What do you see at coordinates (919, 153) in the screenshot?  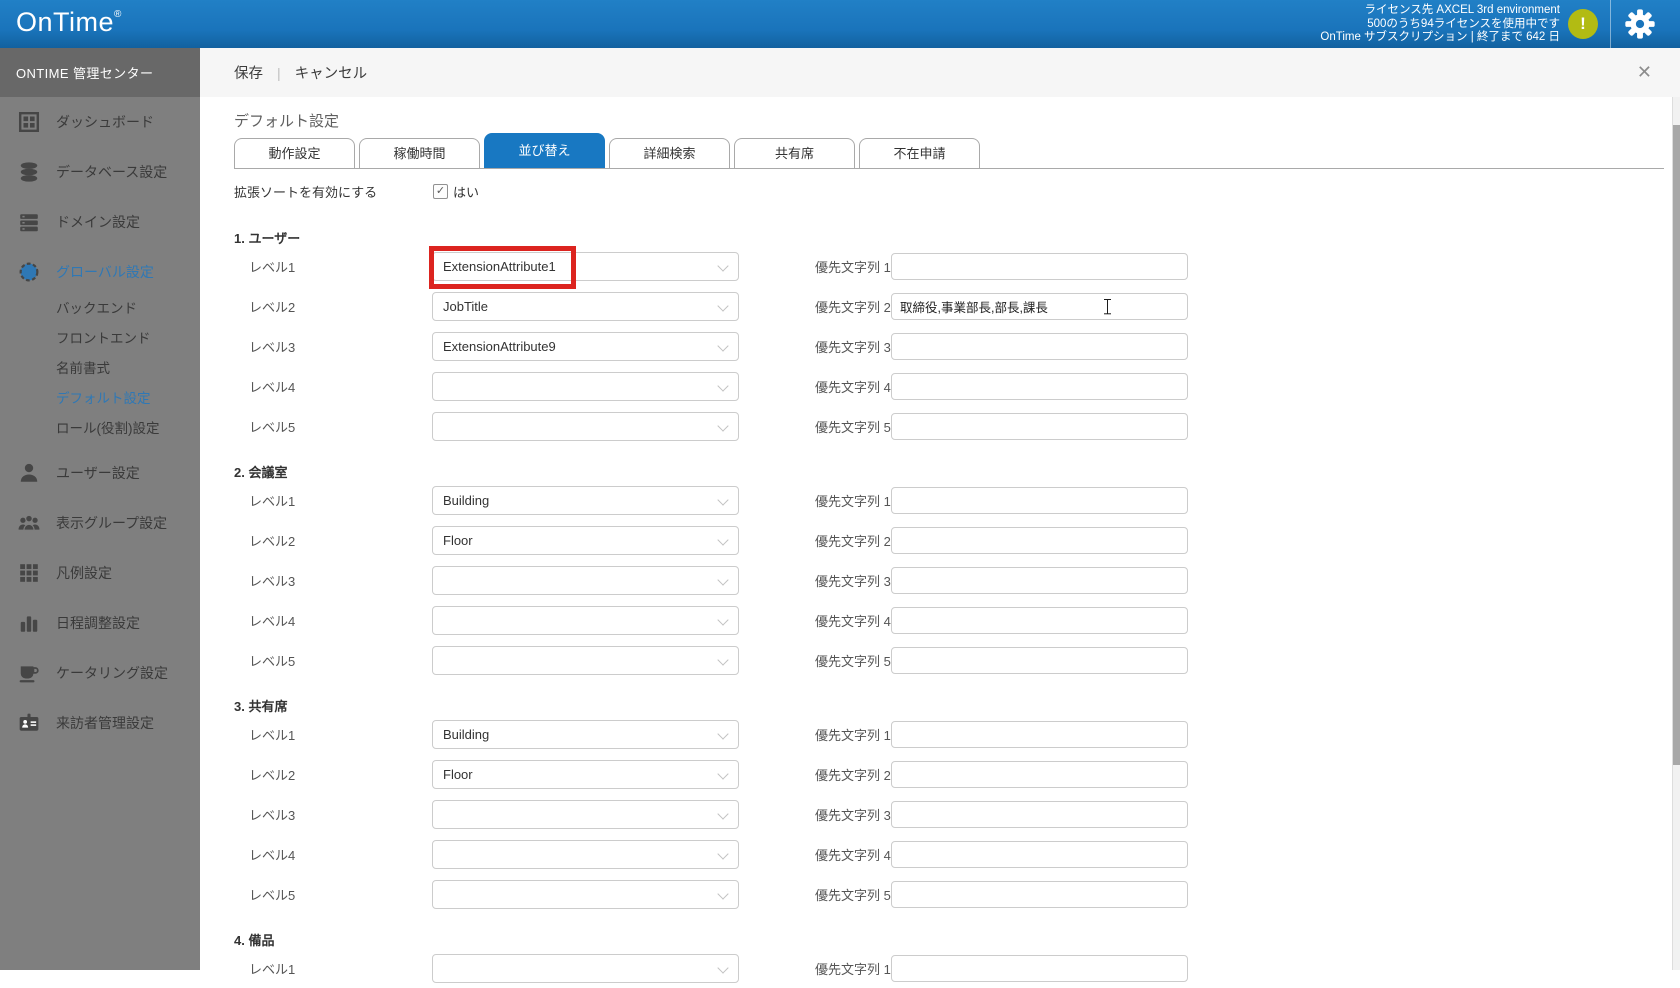 I see `tab-absence-request: 不在申請` at bounding box center [919, 153].